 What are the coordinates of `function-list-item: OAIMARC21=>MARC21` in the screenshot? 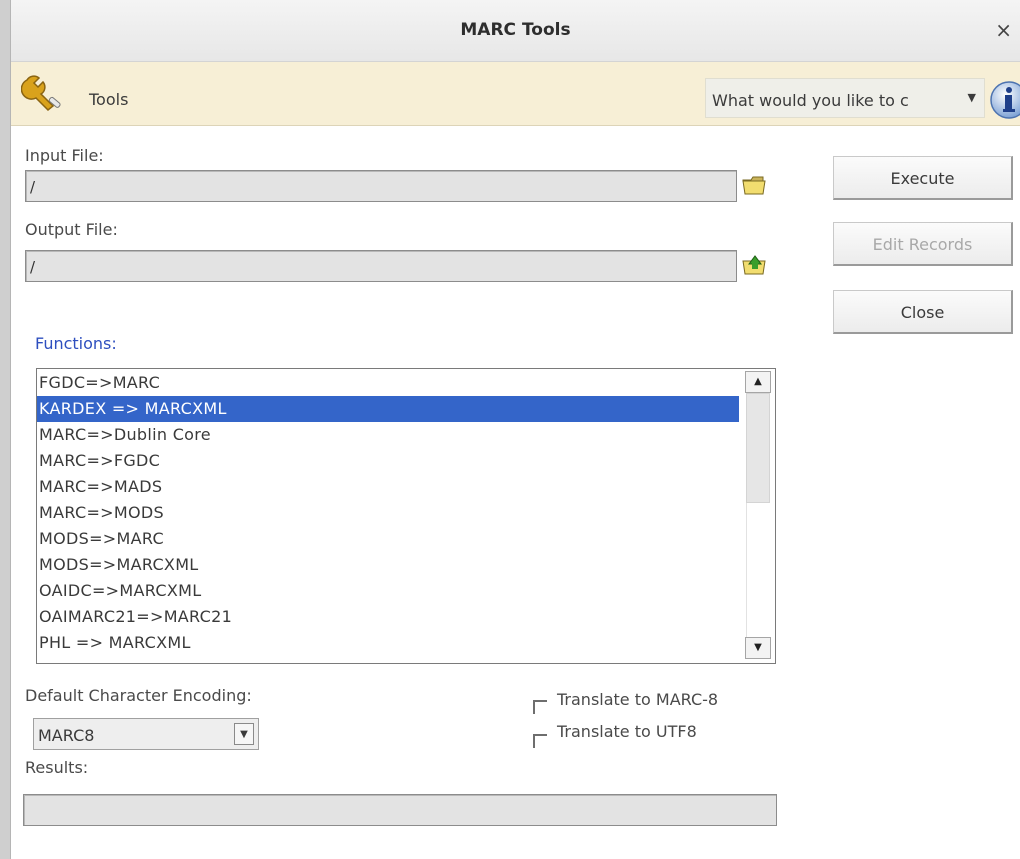 It's located at (388, 617).